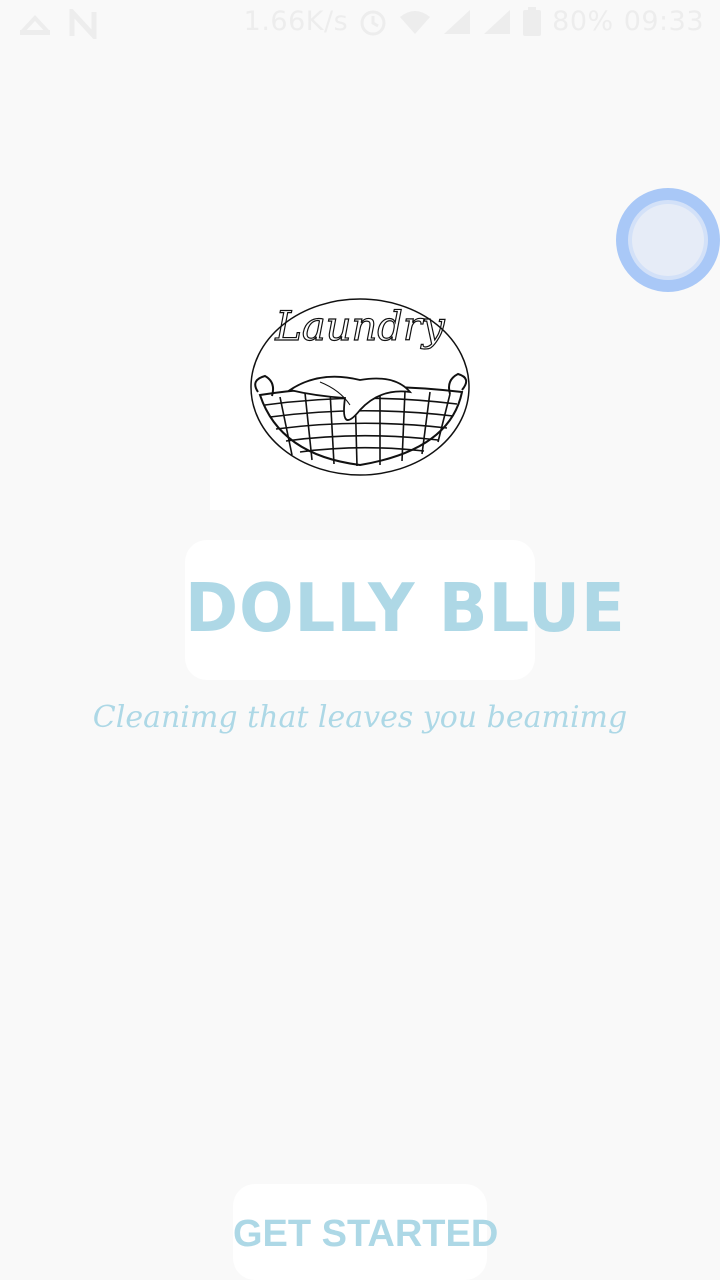 This screenshot has height=1280, width=720. I want to click on assistive-touch-icon, so click(668, 240).